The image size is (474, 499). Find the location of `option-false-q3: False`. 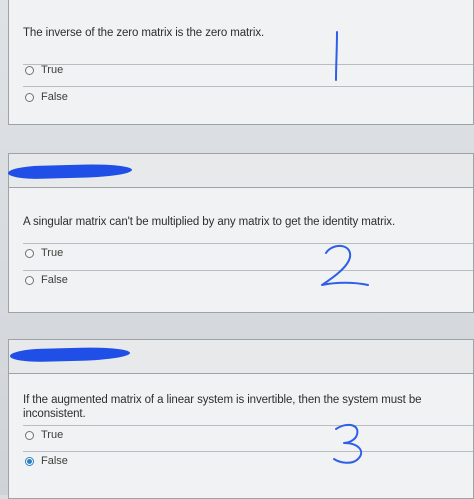

option-false-q3: False is located at coordinates (46, 461).